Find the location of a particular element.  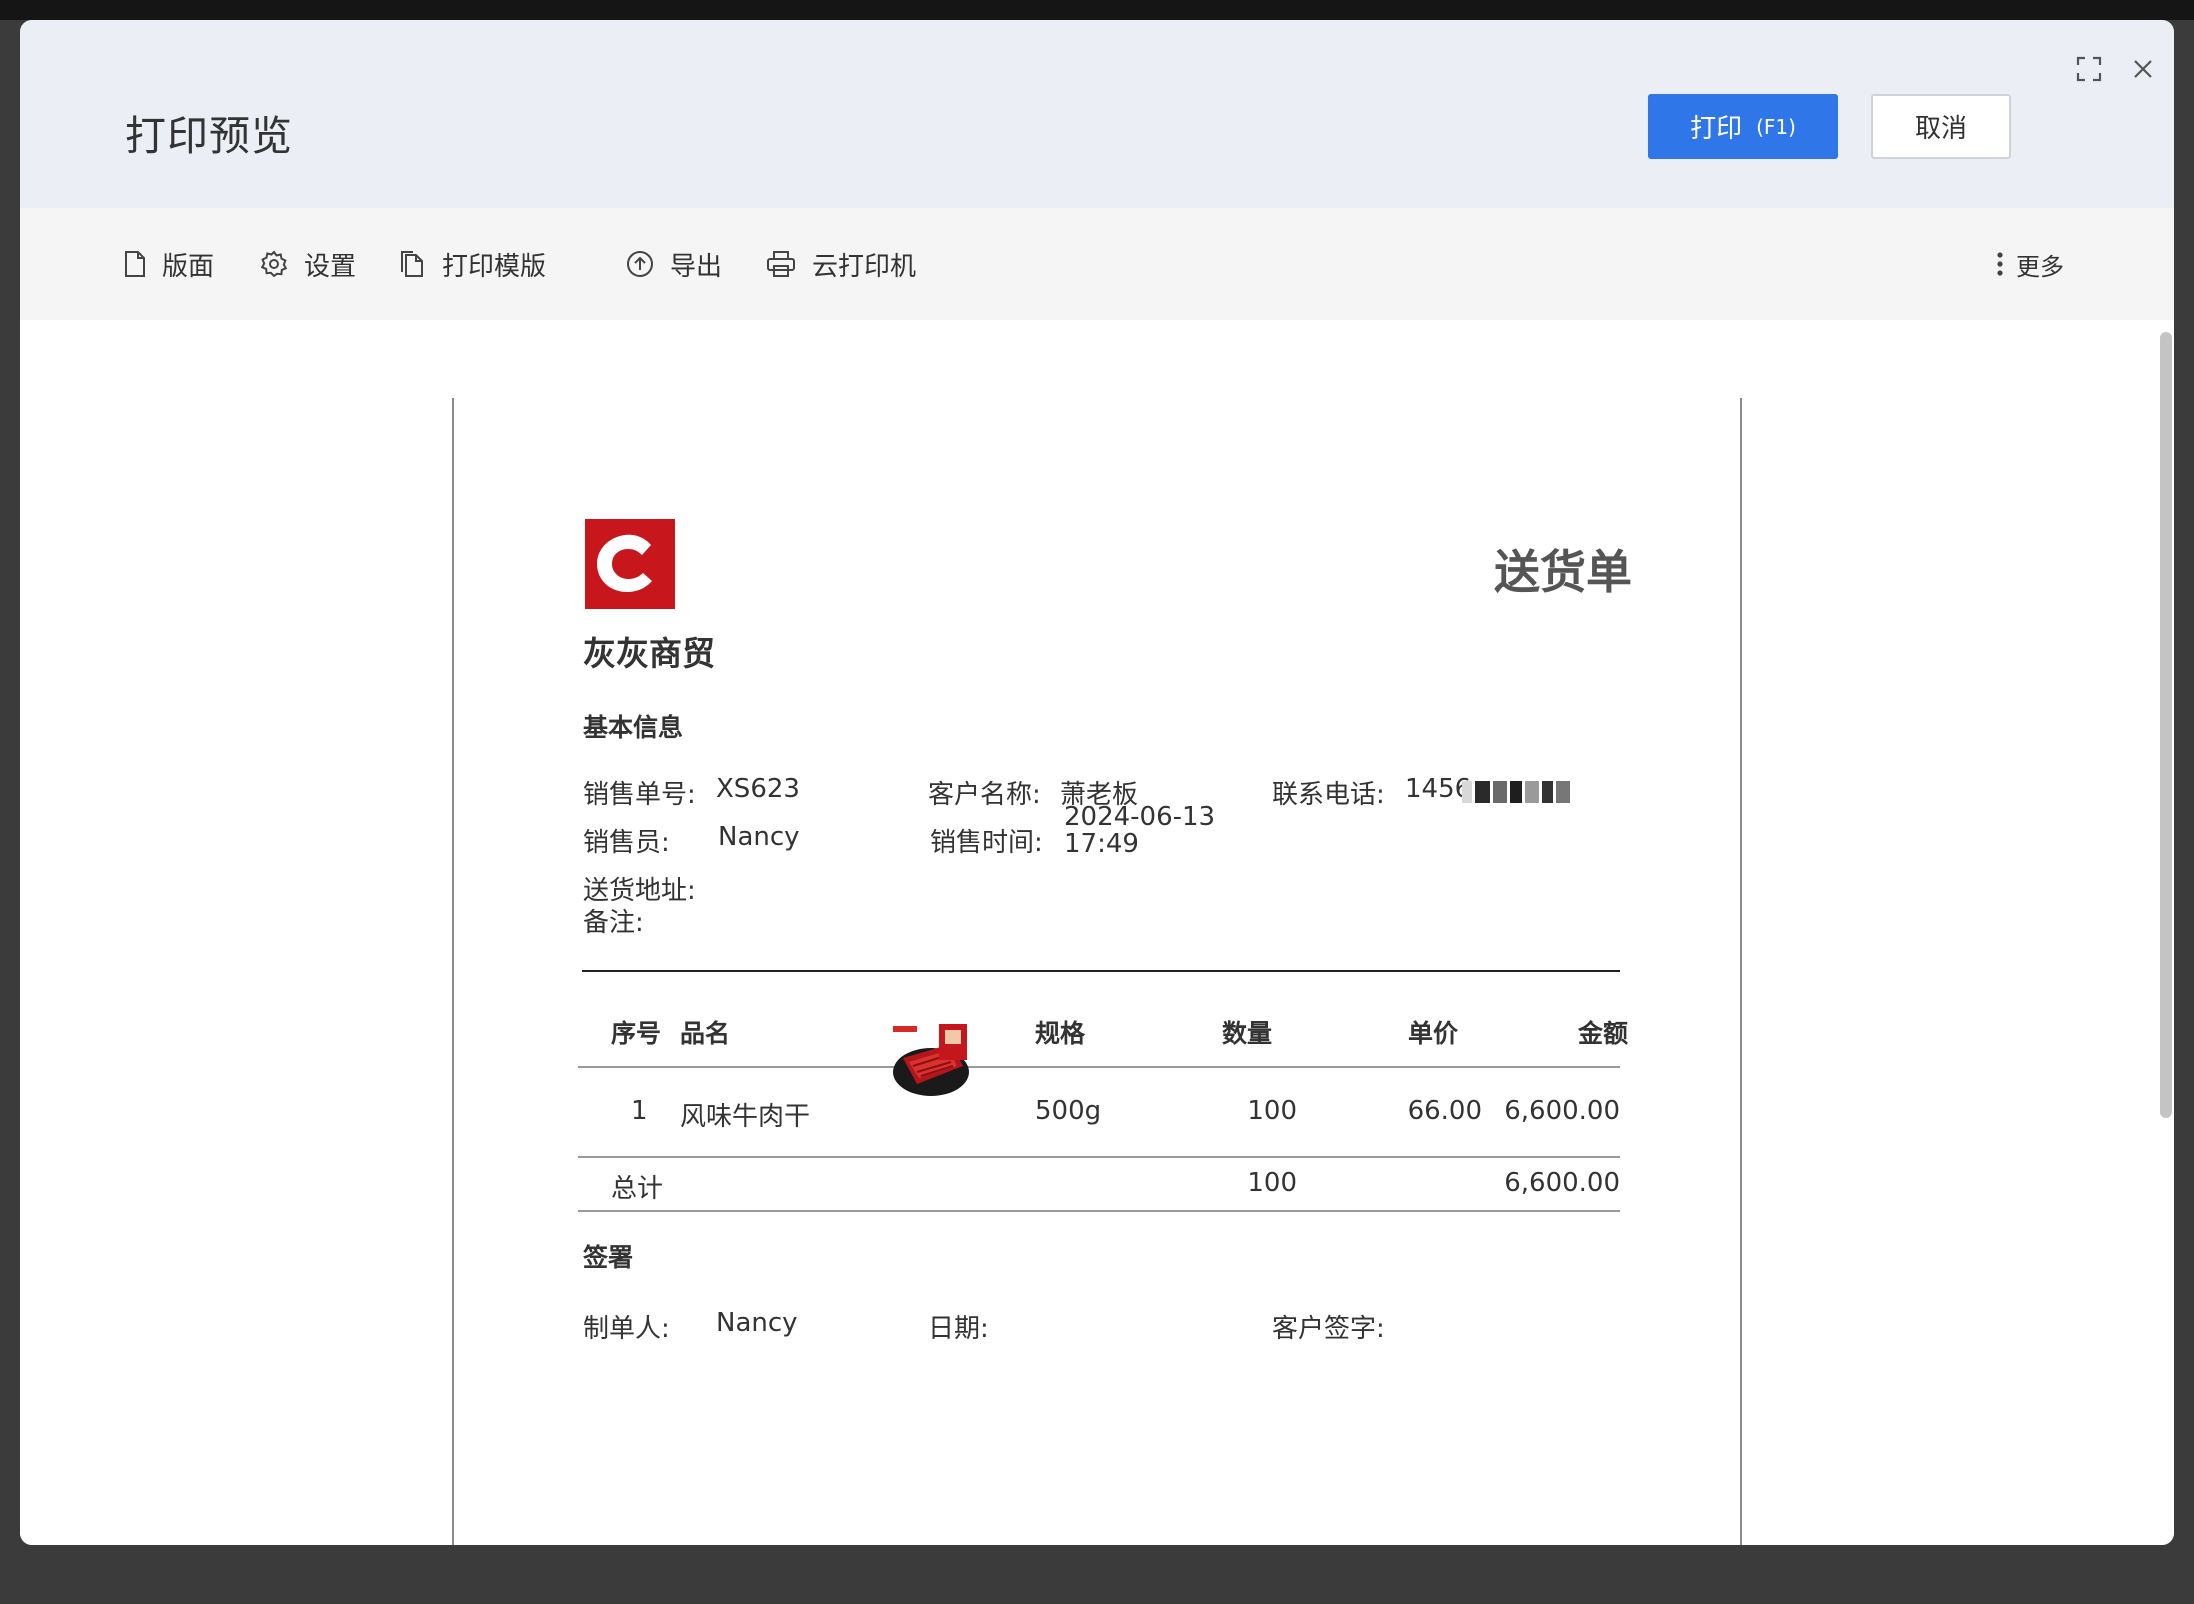

toolbar-export-label: 导出 is located at coordinates (696, 266).